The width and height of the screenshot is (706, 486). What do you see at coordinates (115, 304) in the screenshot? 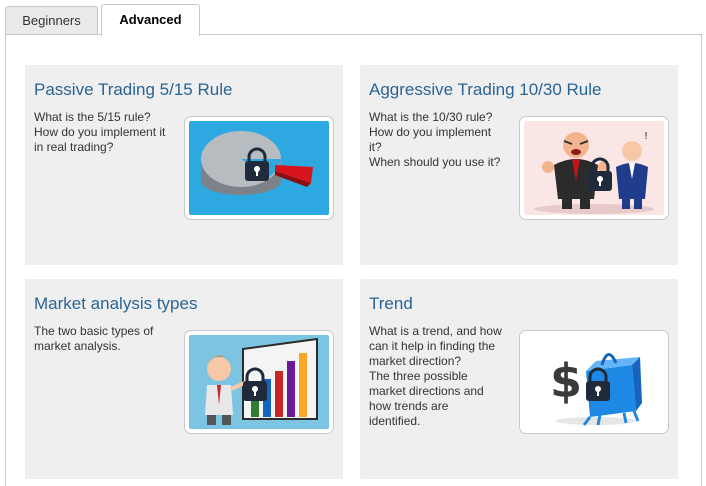
I see `card-title: Market analysis types` at bounding box center [115, 304].